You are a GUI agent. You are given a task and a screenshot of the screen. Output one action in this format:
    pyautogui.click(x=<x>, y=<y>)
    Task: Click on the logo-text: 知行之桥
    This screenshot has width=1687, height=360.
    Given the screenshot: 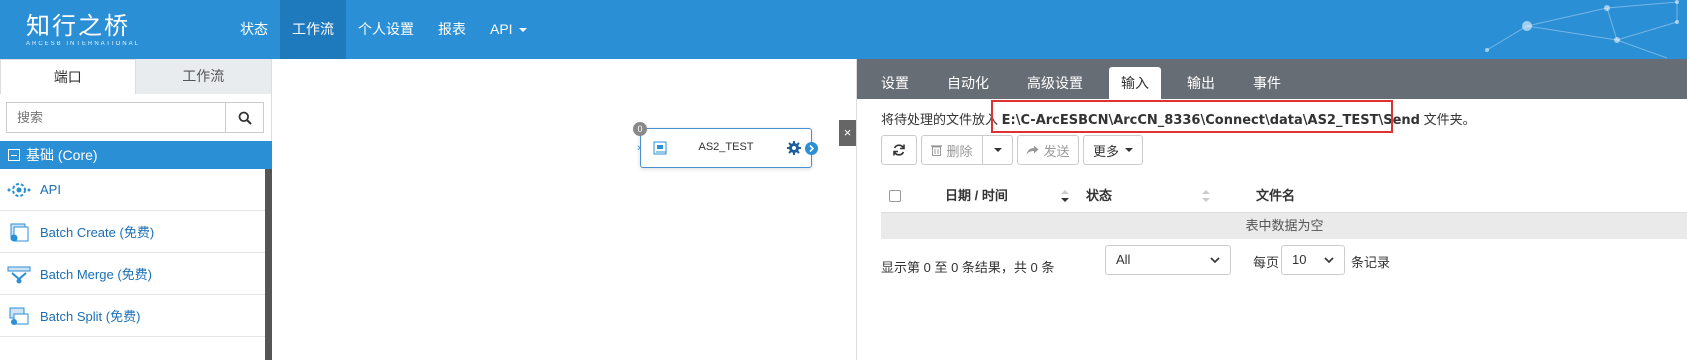 What is the action you would take?
    pyautogui.click(x=78, y=26)
    